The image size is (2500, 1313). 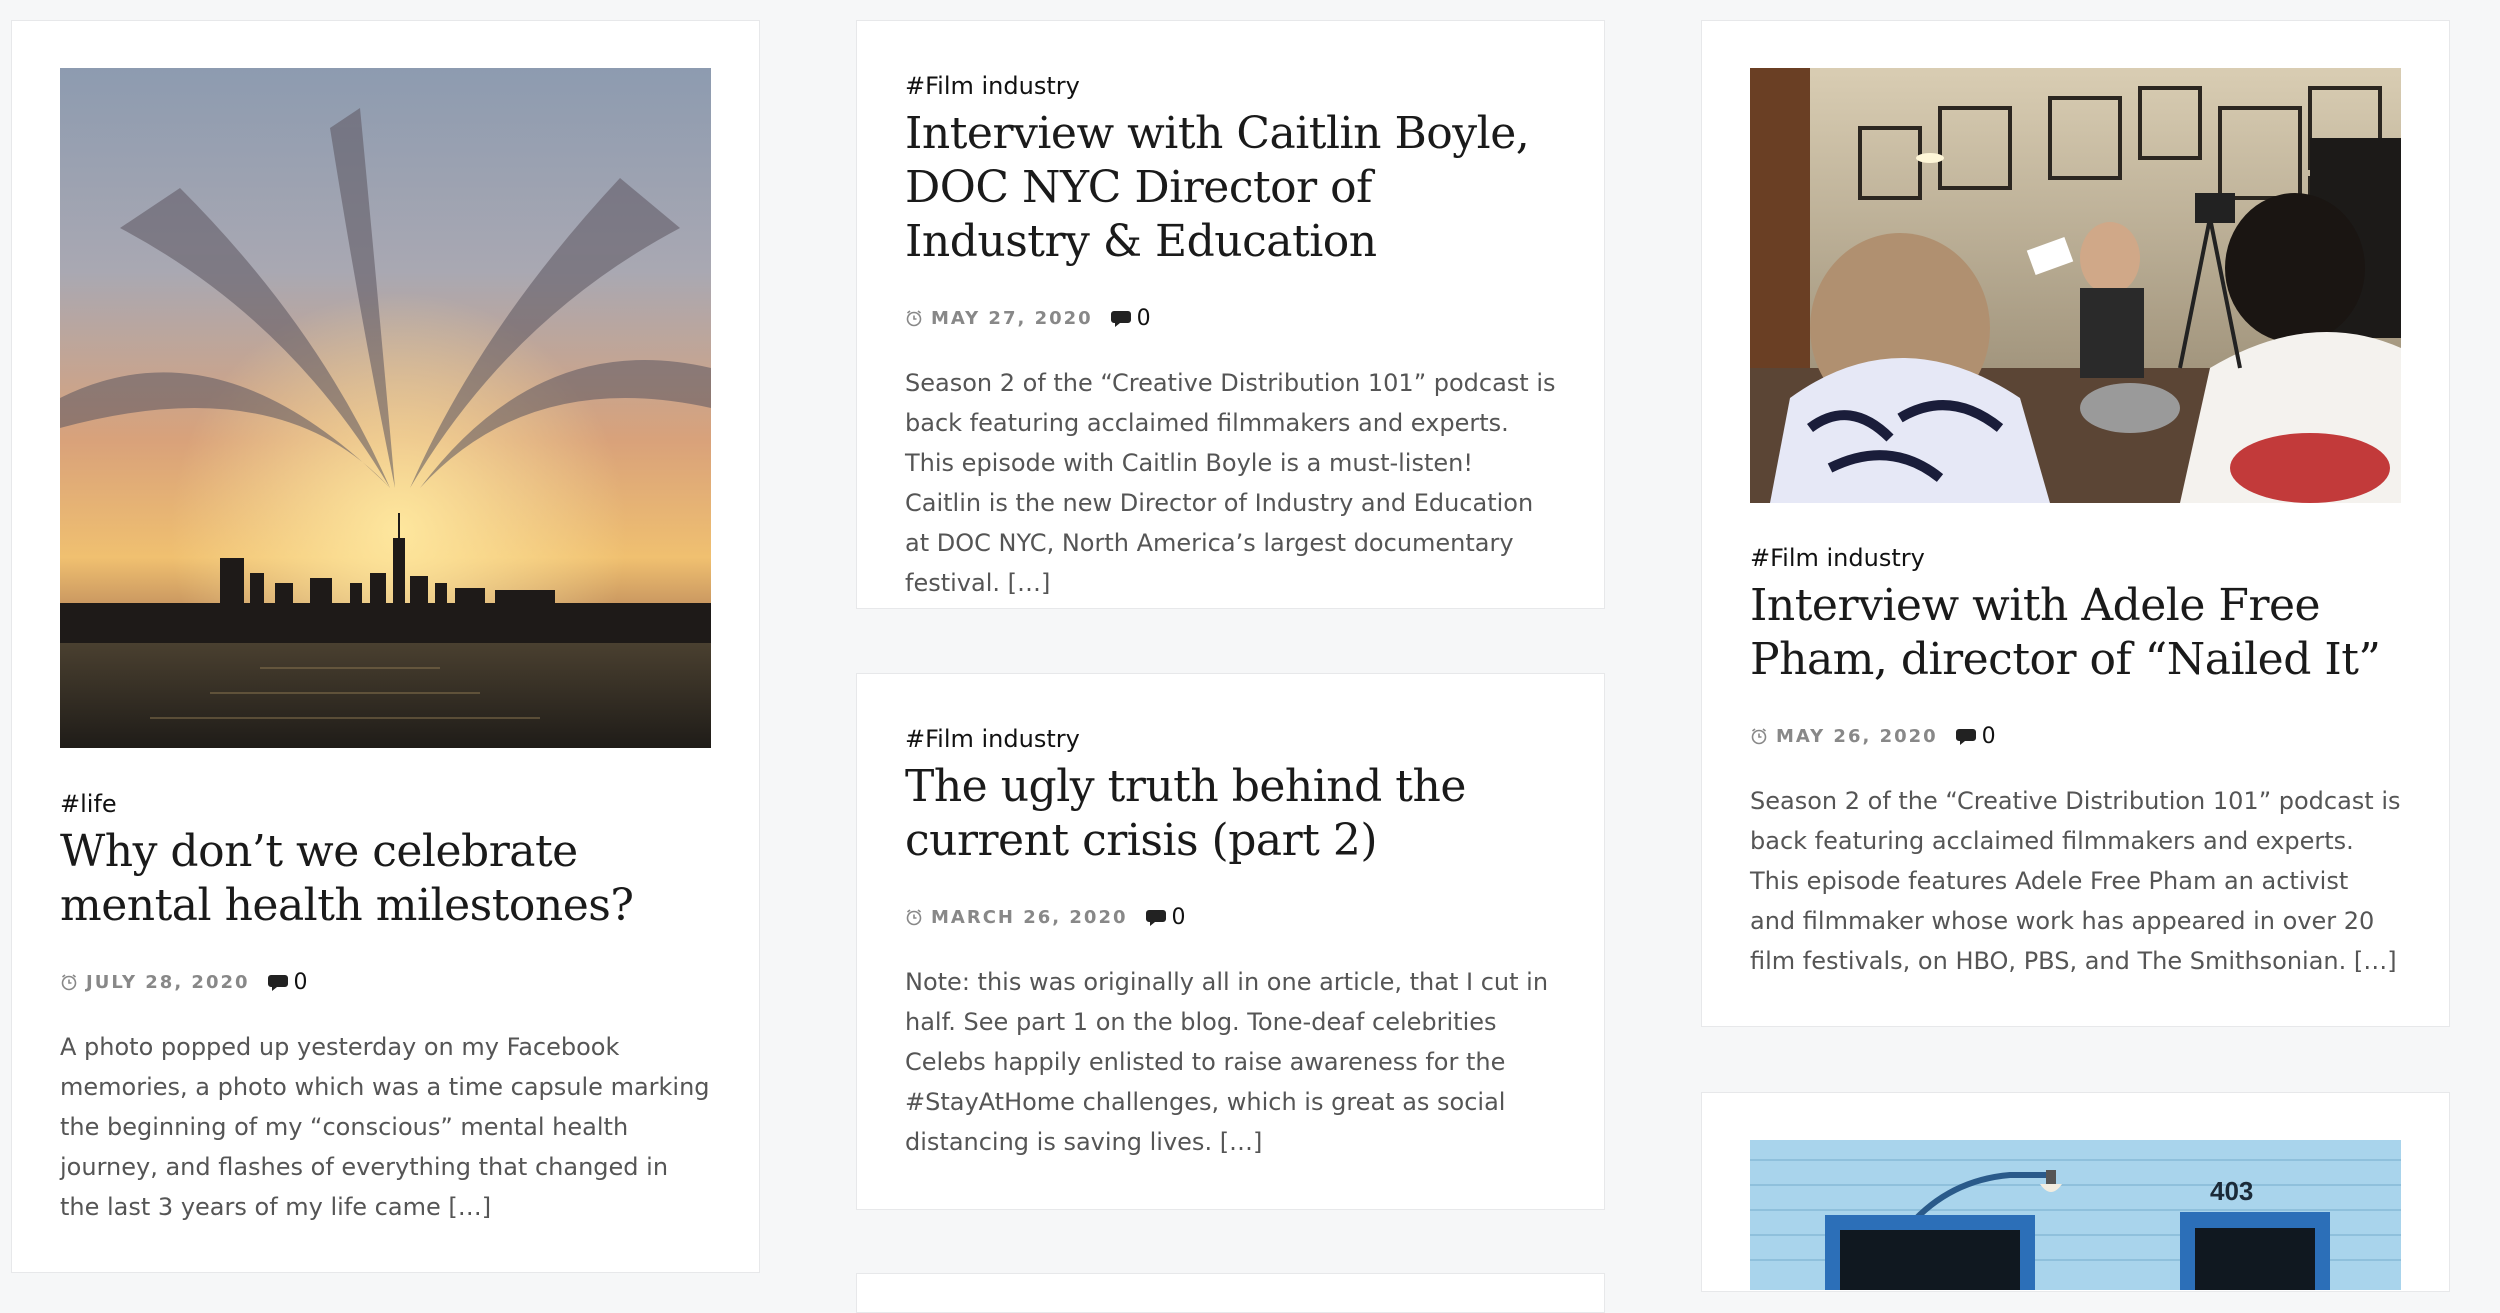 What do you see at coordinates (1230, 1293) in the screenshot?
I see `post-card` at bounding box center [1230, 1293].